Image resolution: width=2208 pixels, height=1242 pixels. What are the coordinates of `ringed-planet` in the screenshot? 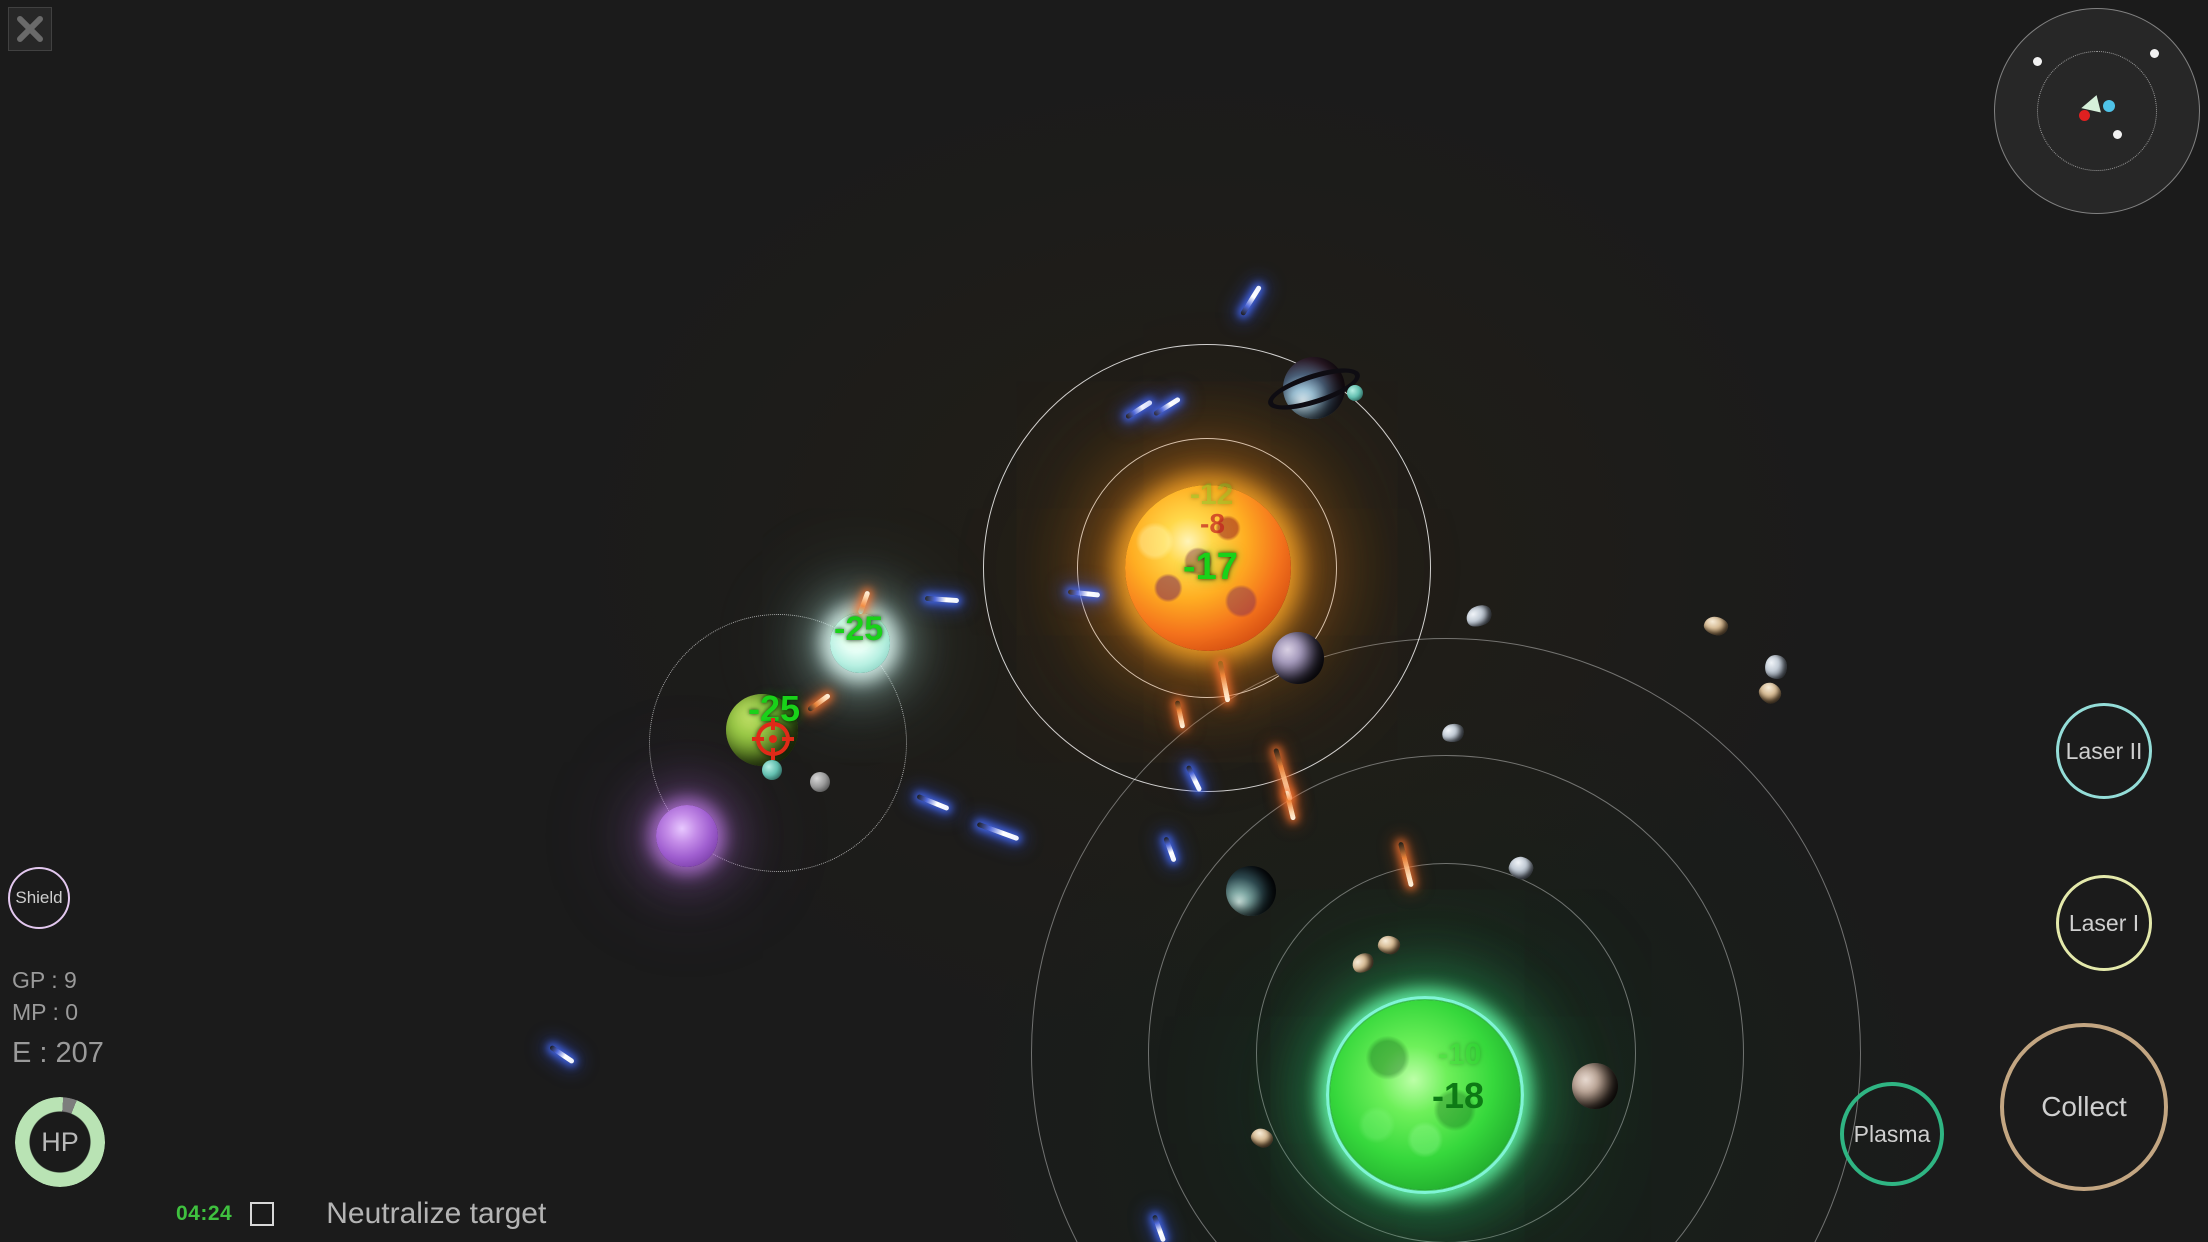 It's located at (1314, 388).